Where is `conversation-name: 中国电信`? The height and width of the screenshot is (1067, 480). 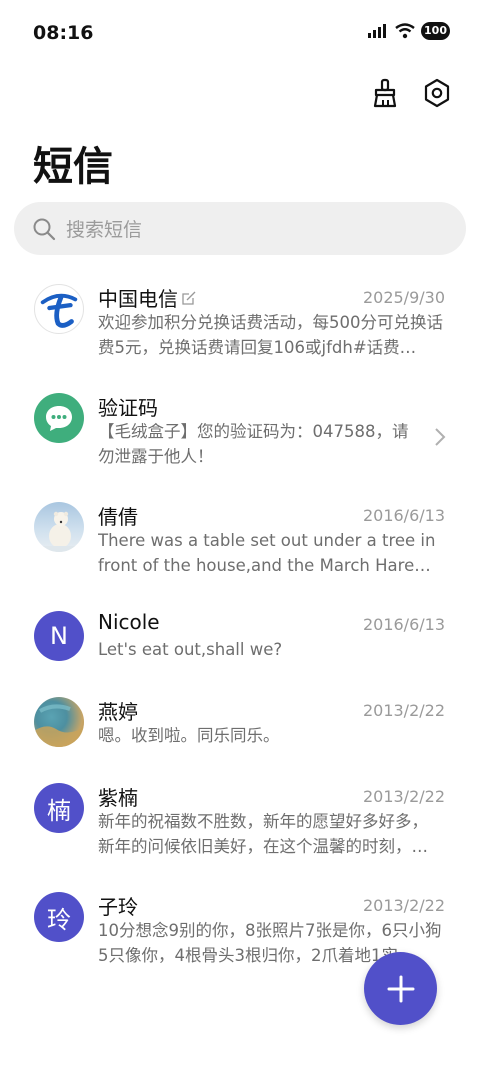
conversation-name: 中国电信 is located at coordinates (147, 297).